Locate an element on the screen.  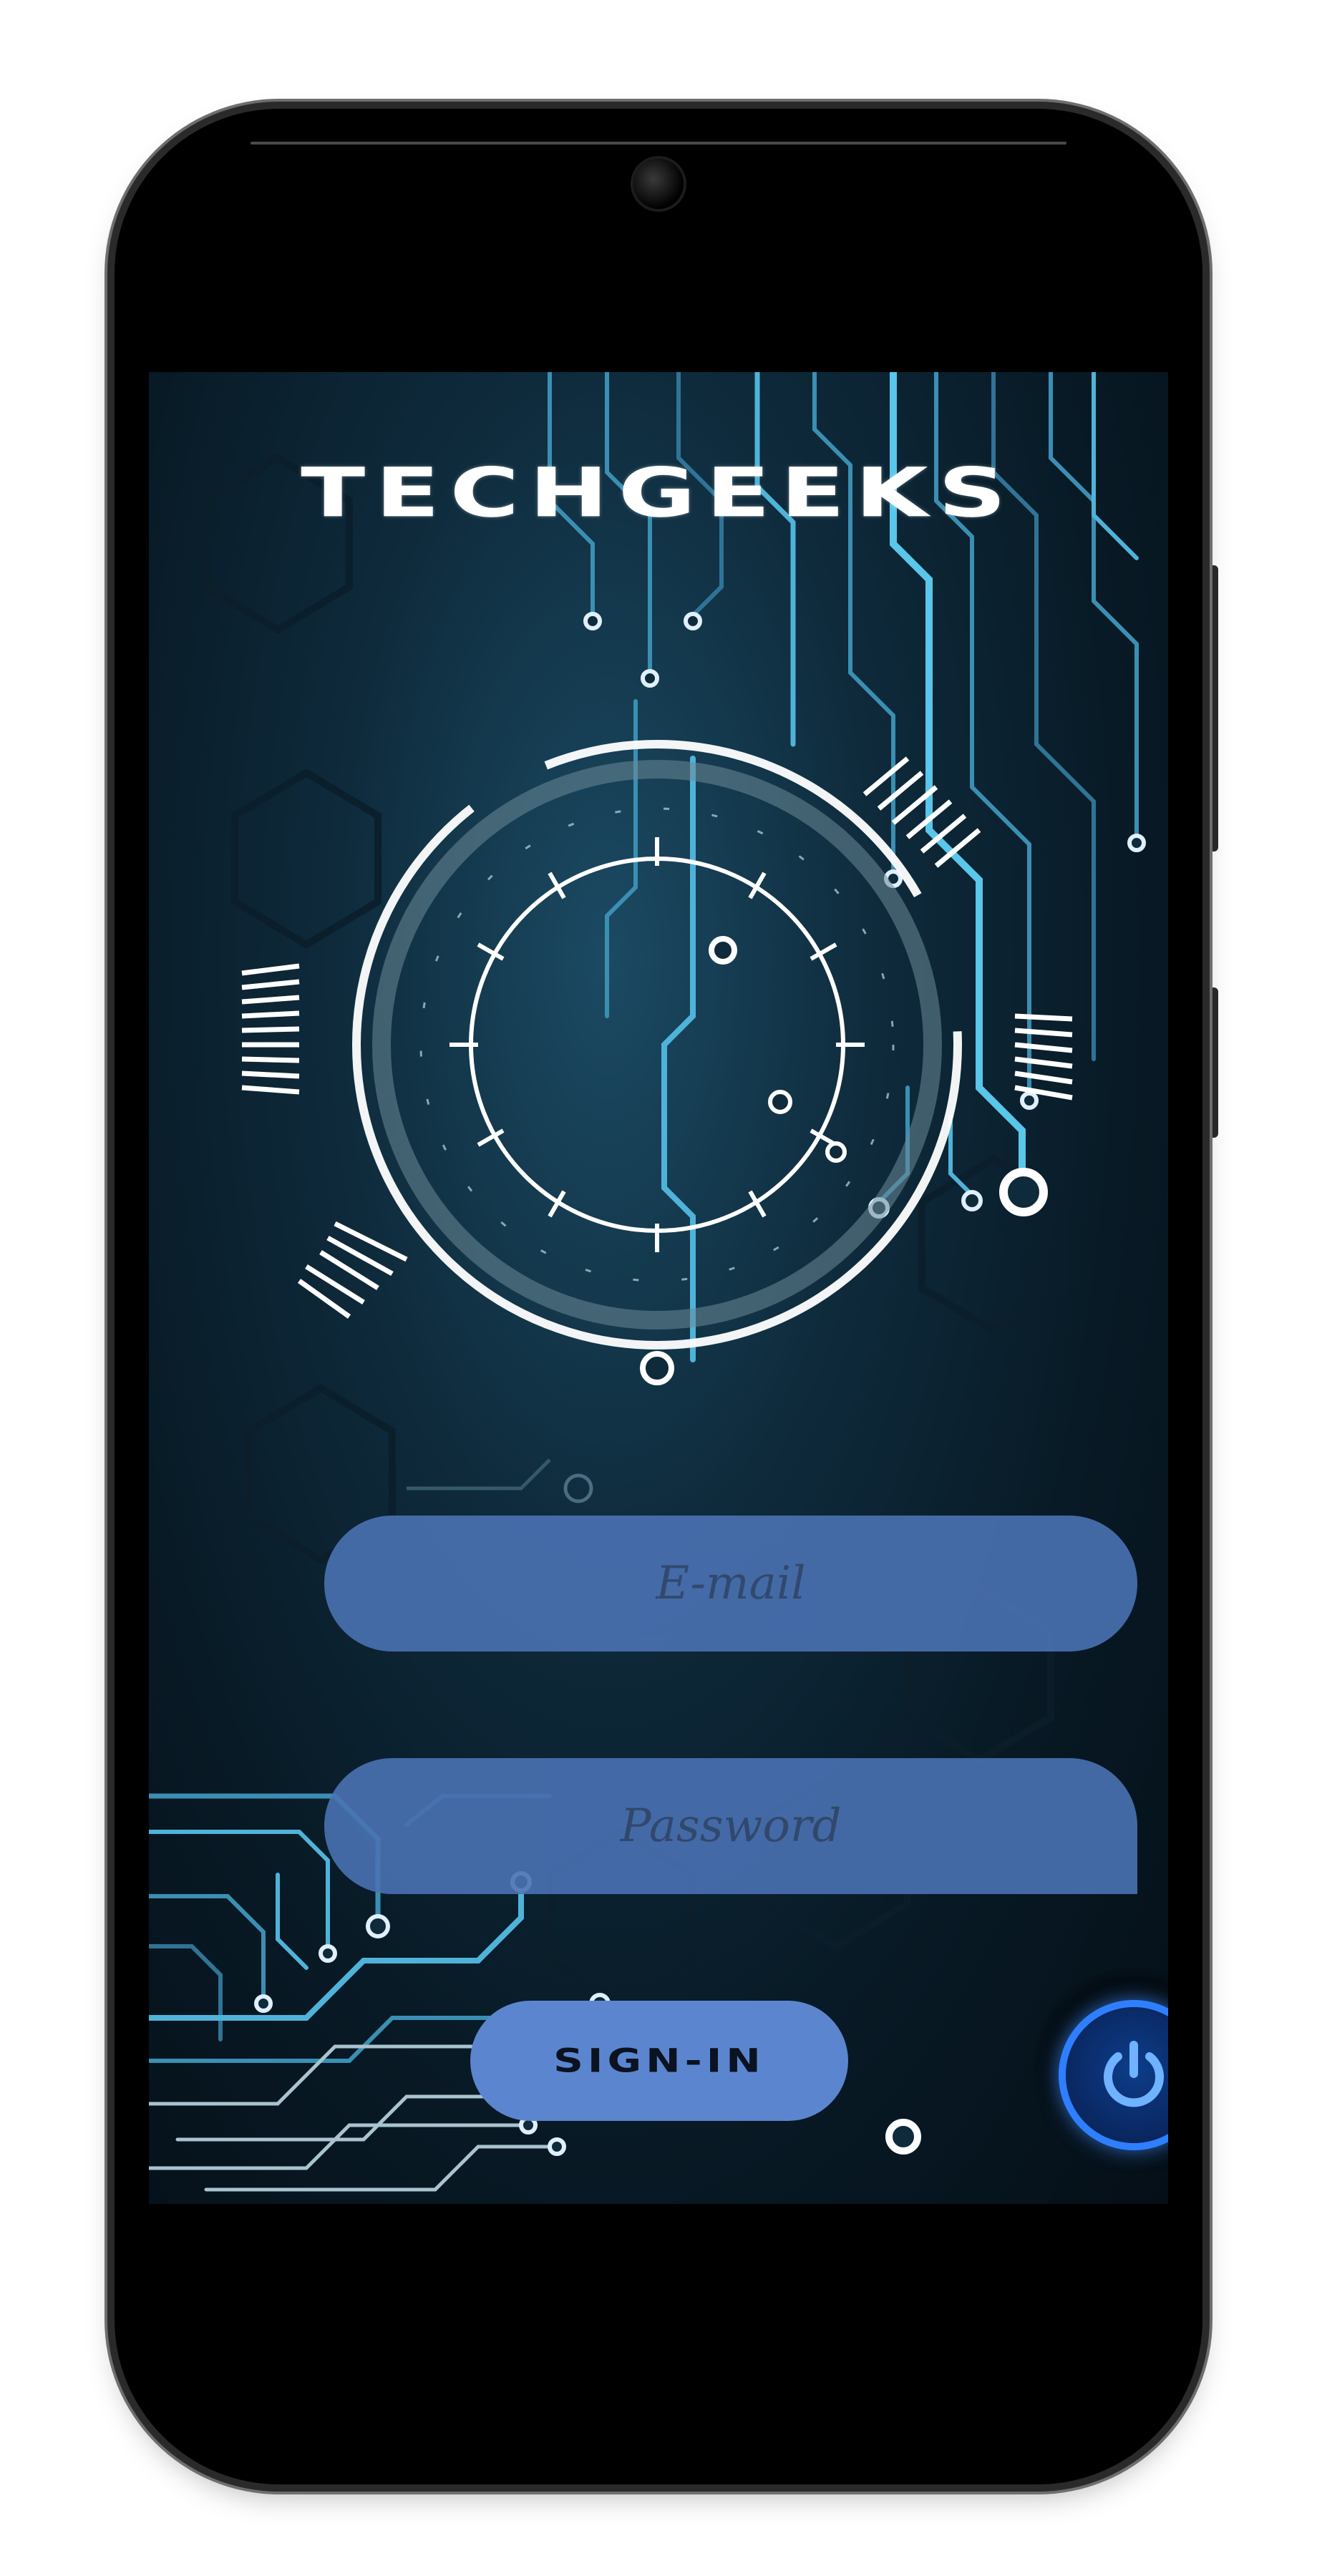
password-field is located at coordinates (730, 1826).